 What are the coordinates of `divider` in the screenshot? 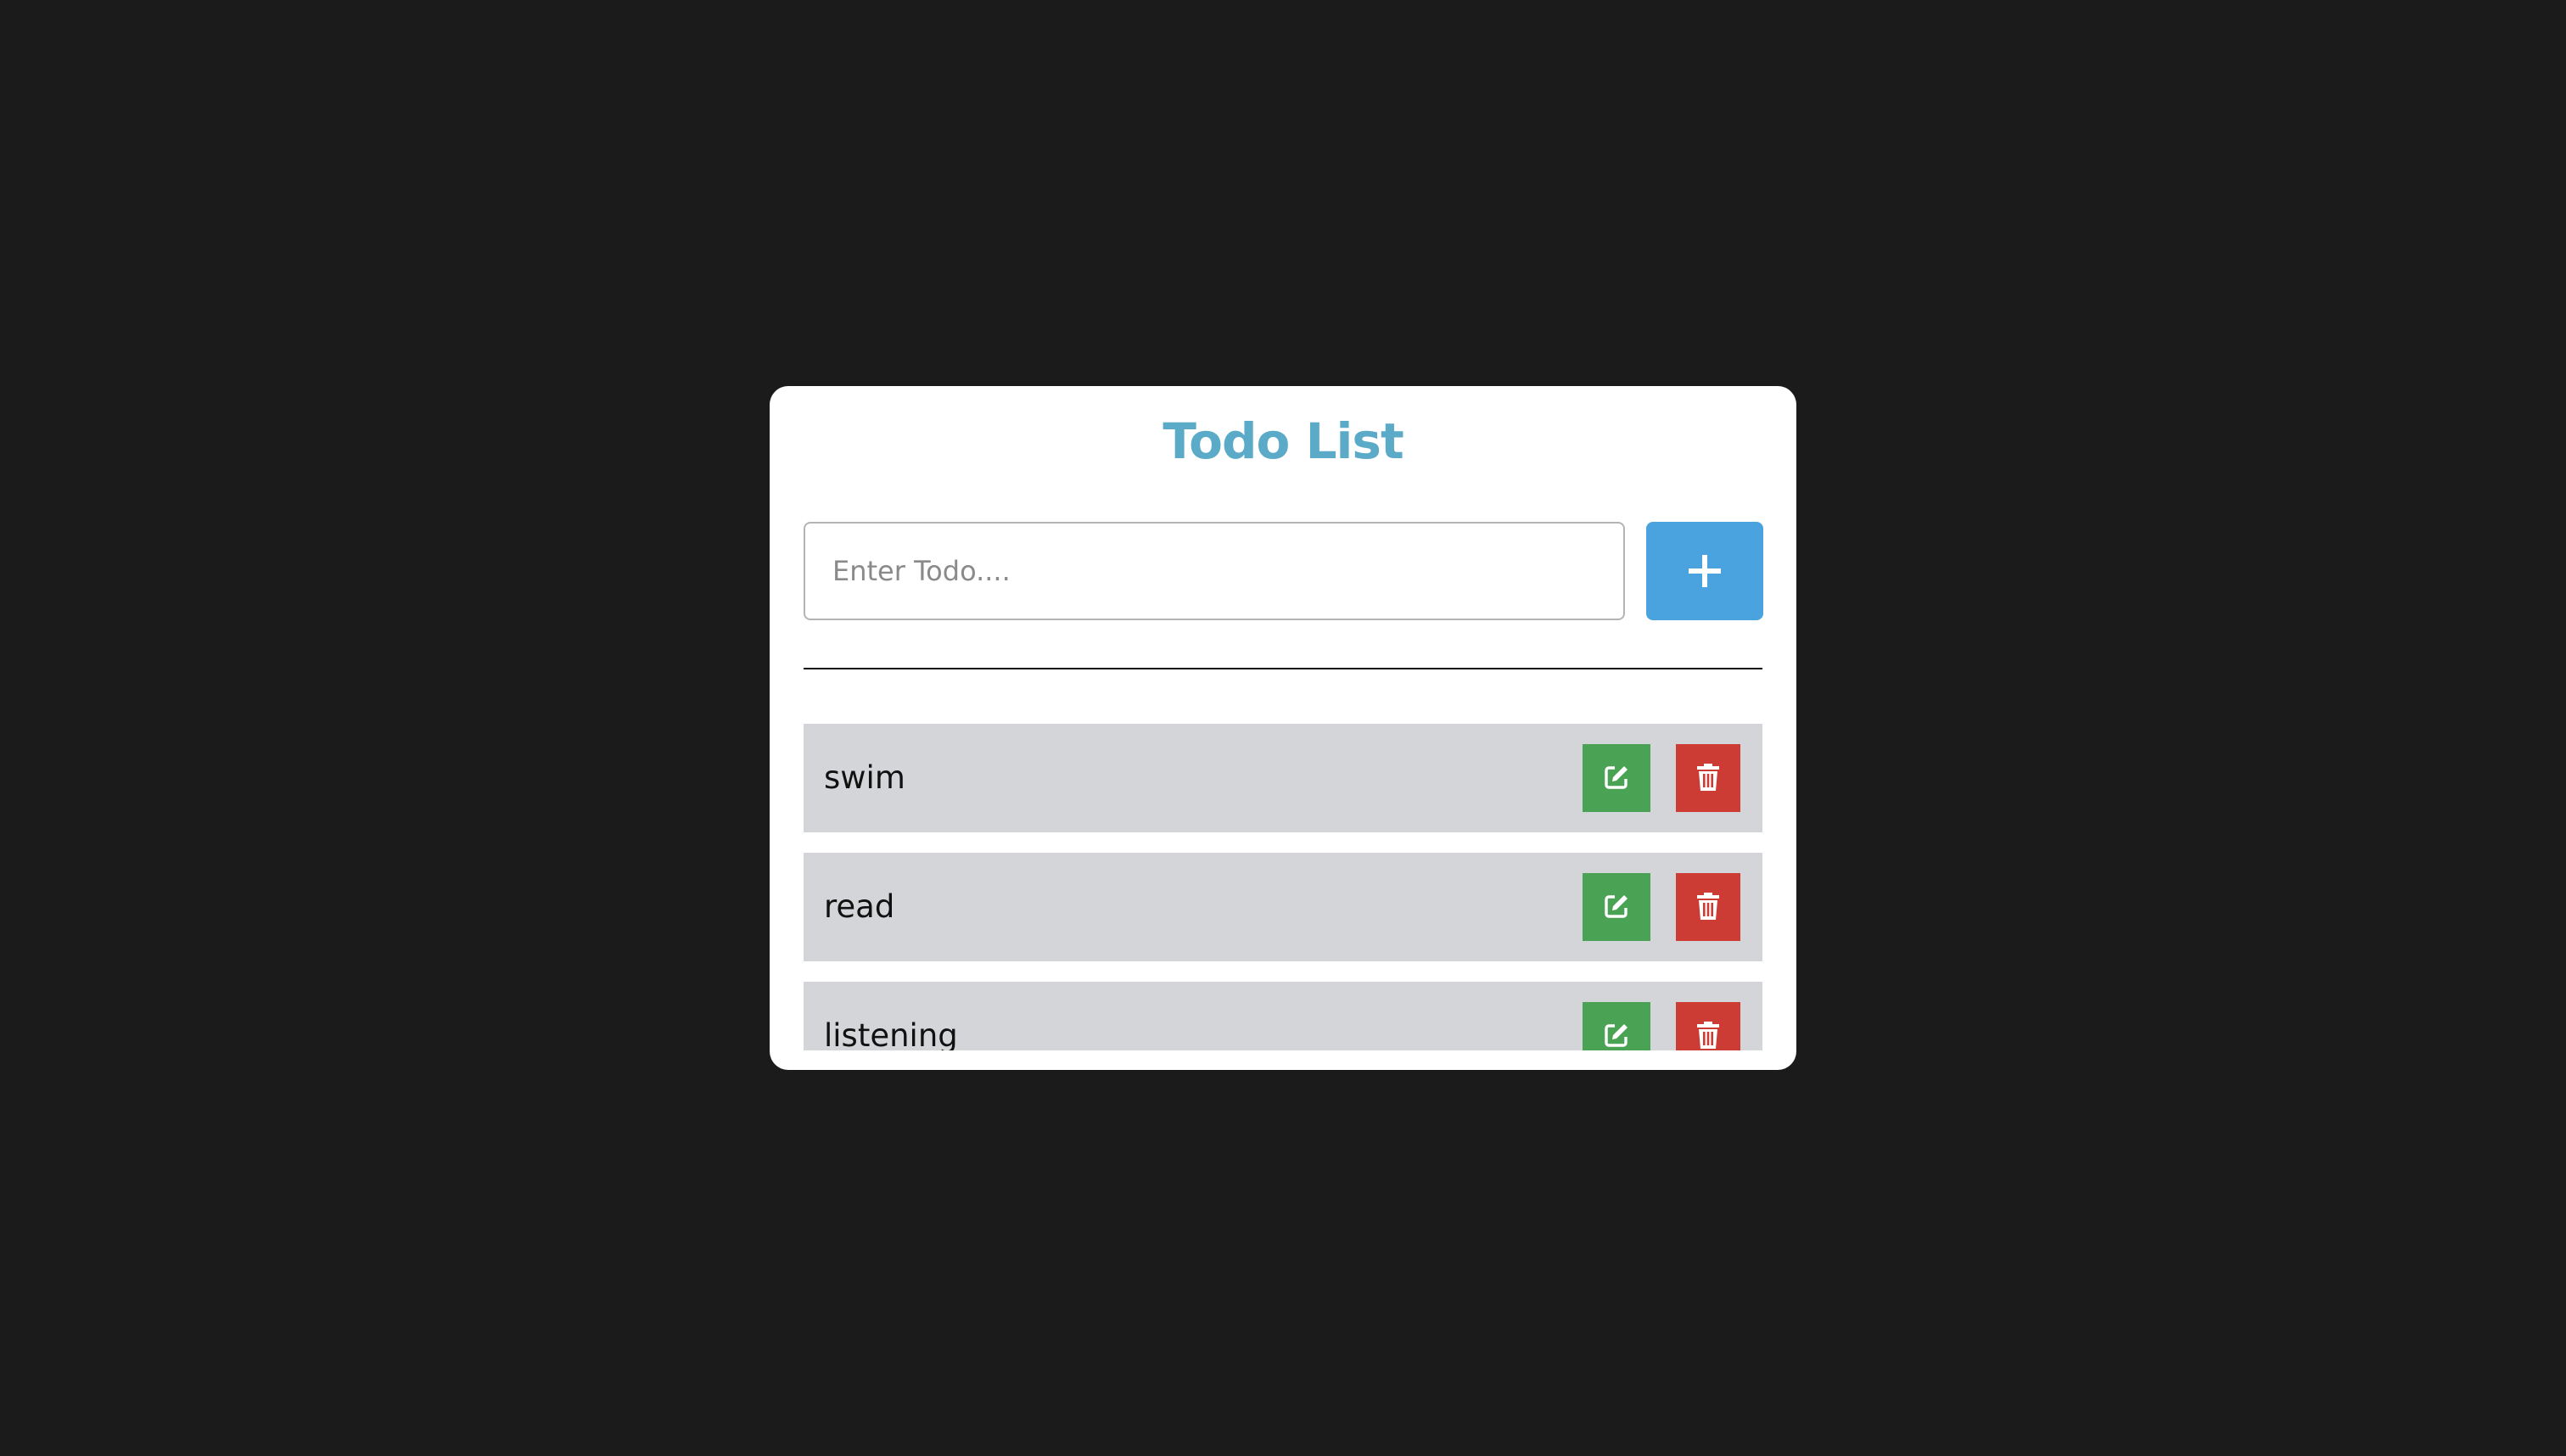 It's located at (1283, 668).